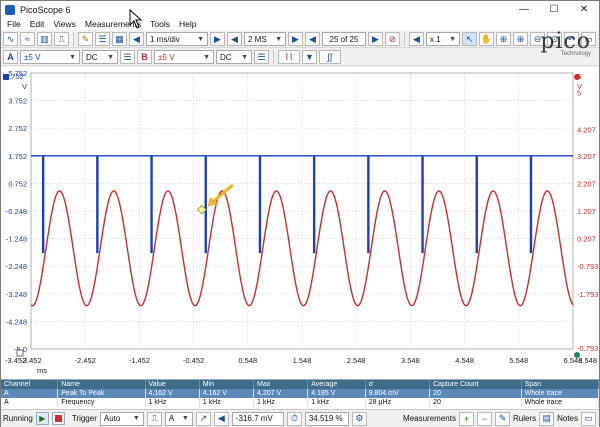 Image resolution: width=600 pixels, height=427 pixels. What do you see at coordinates (356, 360) in the screenshot?
I see `x-axis-tick: 2.548` at bounding box center [356, 360].